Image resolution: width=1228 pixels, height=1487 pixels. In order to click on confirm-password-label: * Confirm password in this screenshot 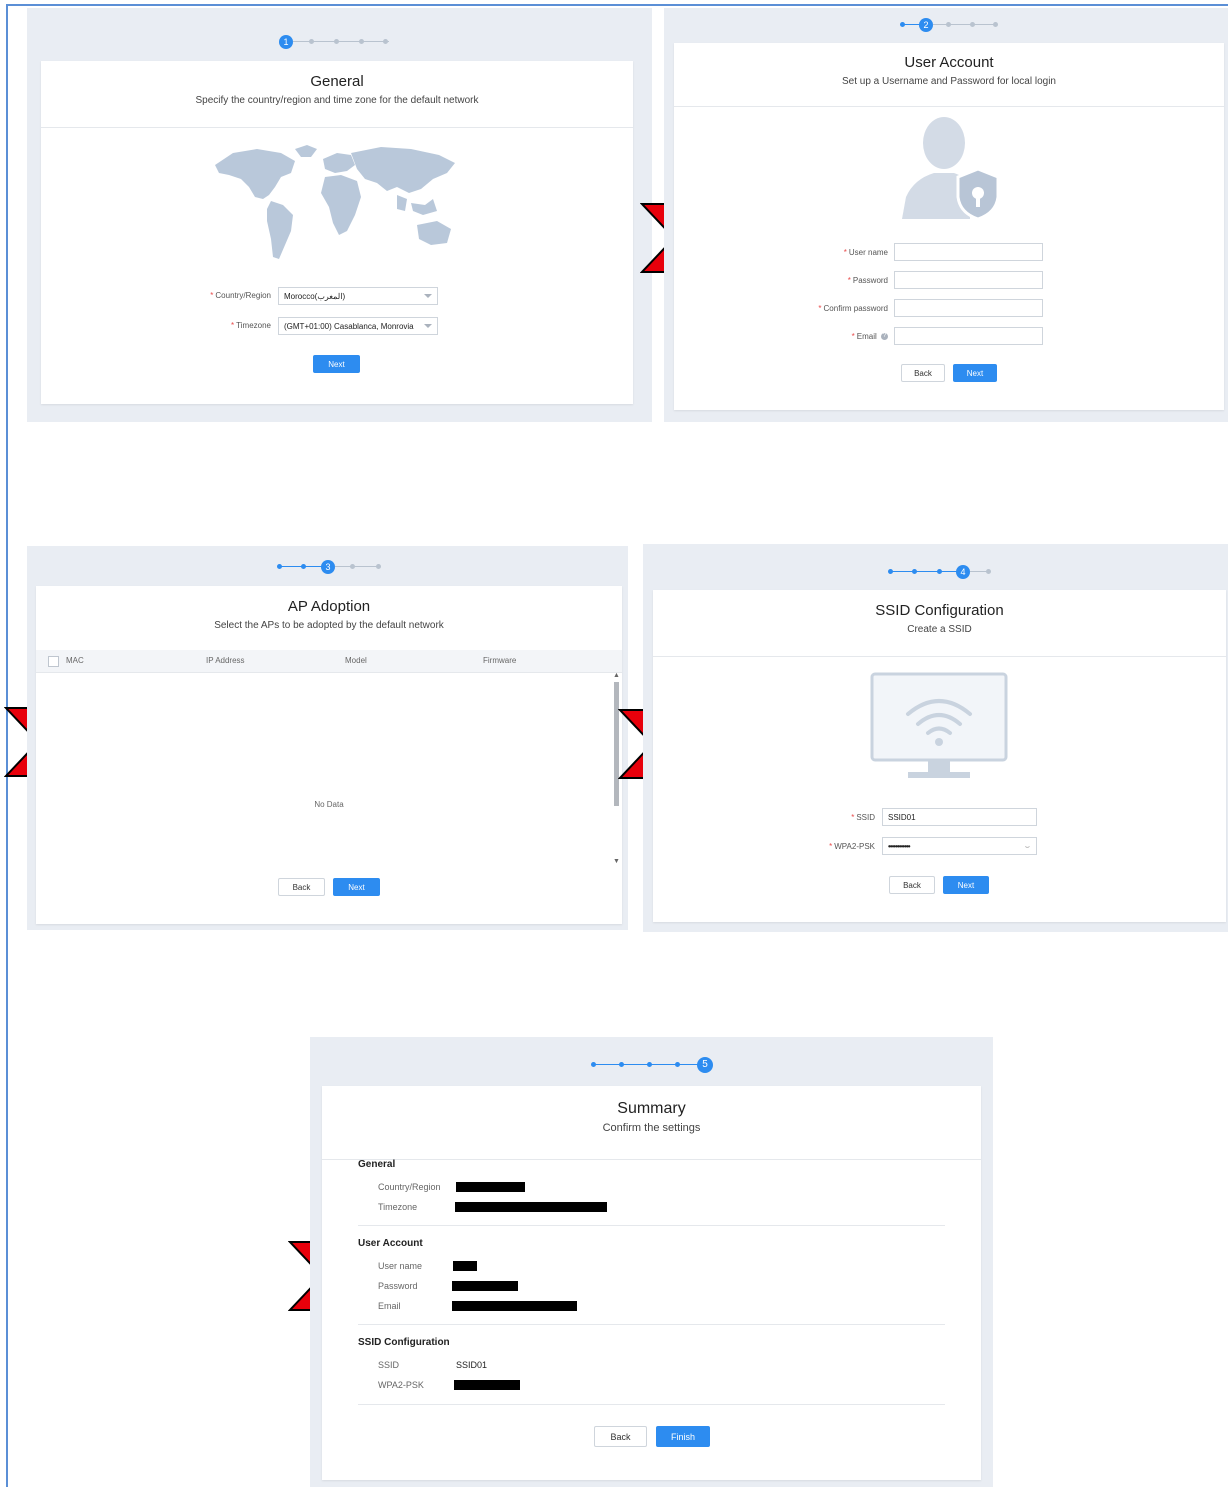, I will do `click(853, 308)`.